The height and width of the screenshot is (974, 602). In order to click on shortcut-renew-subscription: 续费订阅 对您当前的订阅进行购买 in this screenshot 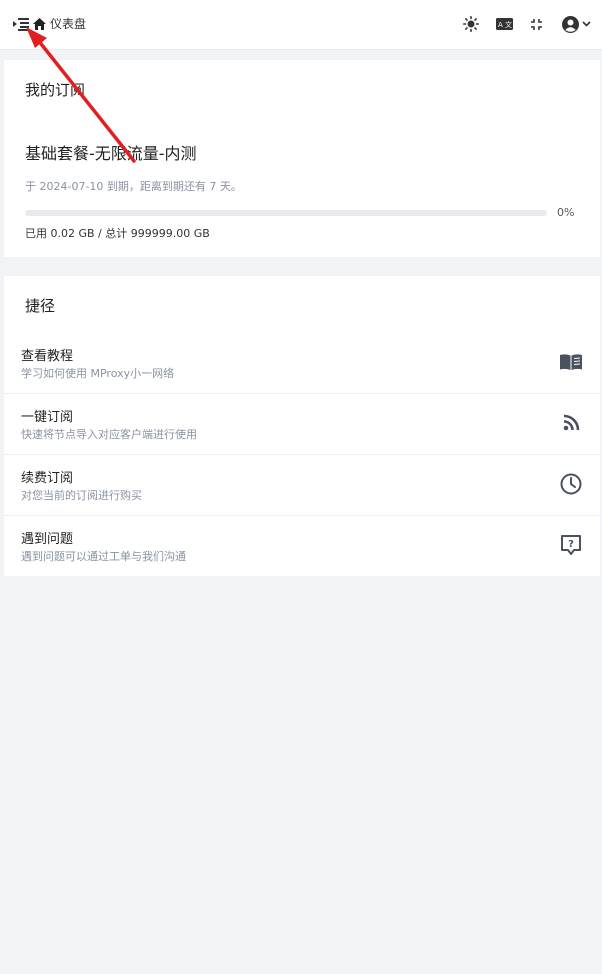, I will do `click(302, 484)`.